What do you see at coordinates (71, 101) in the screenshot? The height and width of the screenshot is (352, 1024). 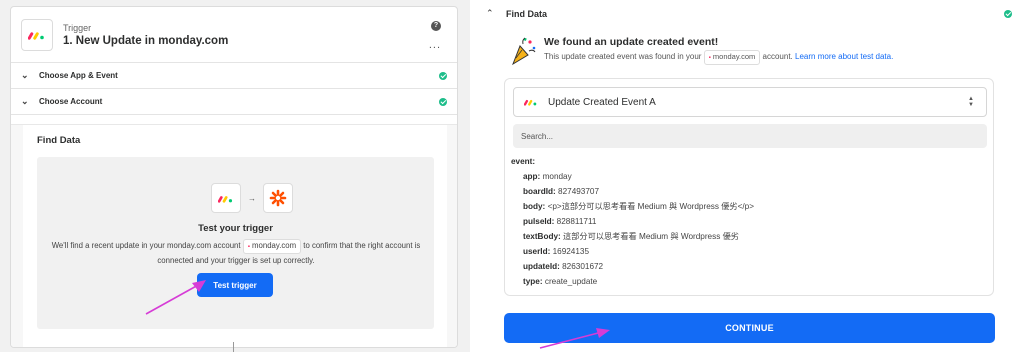 I see `section-label: Choose Account` at bounding box center [71, 101].